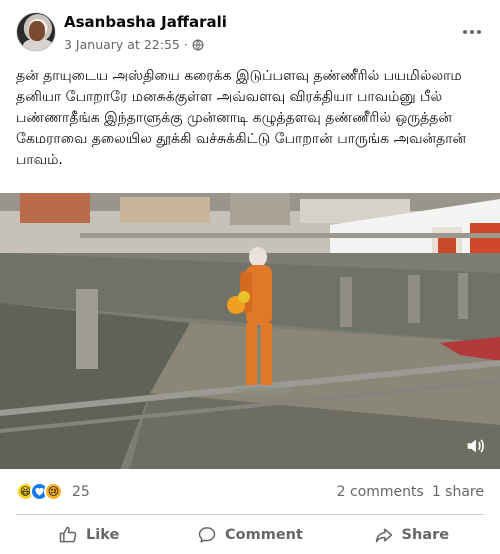  What do you see at coordinates (198, 44) in the screenshot?
I see `globe-icon` at bounding box center [198, 44].